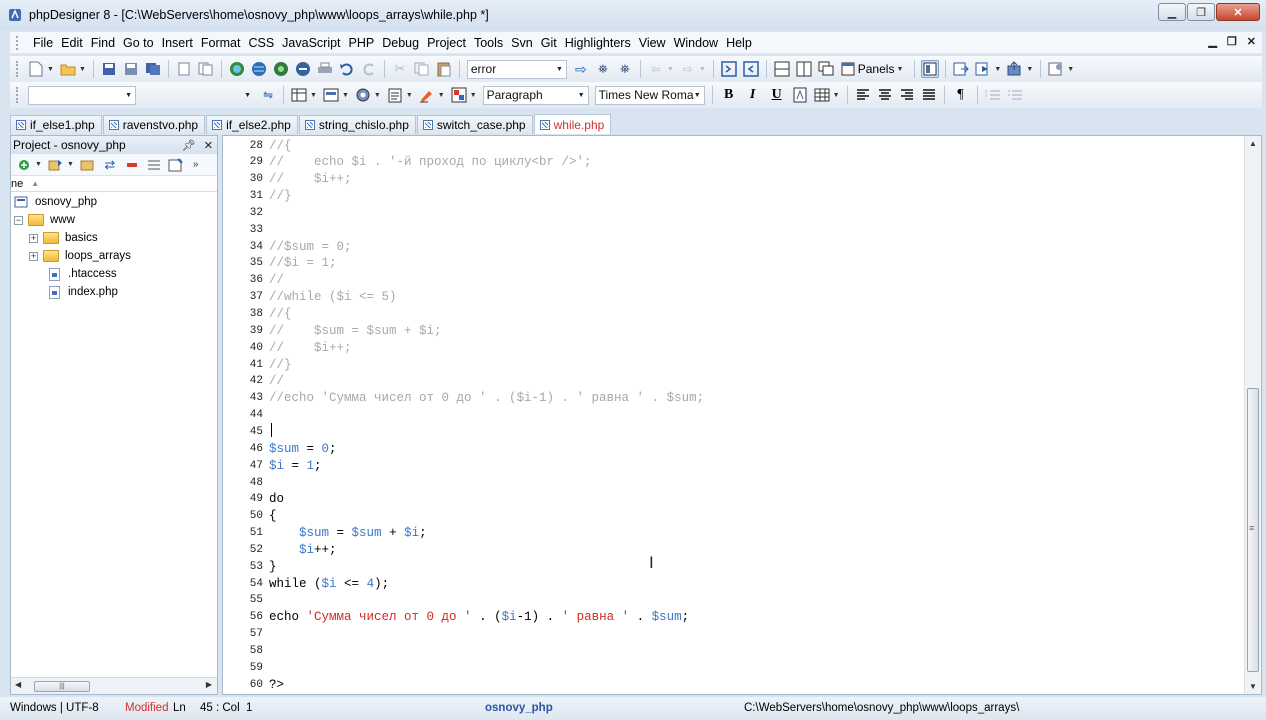  I want to click on web-link-icon, so click(303, 69).